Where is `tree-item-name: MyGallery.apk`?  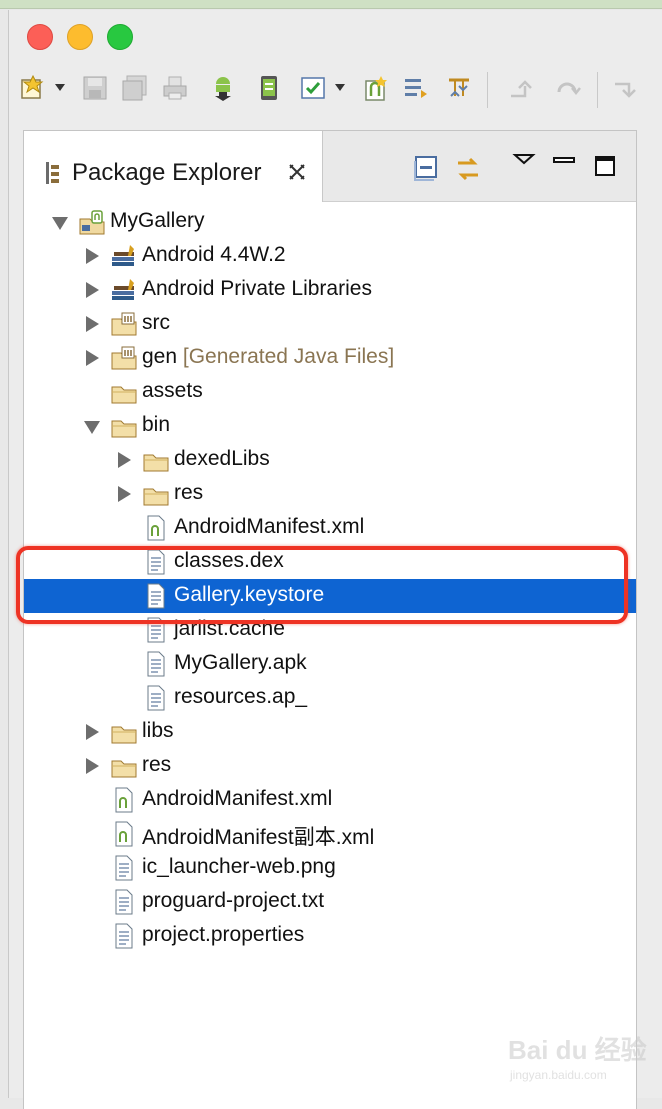 tree-item-name: MyGallery.apk is located at coordinates (240, 662).